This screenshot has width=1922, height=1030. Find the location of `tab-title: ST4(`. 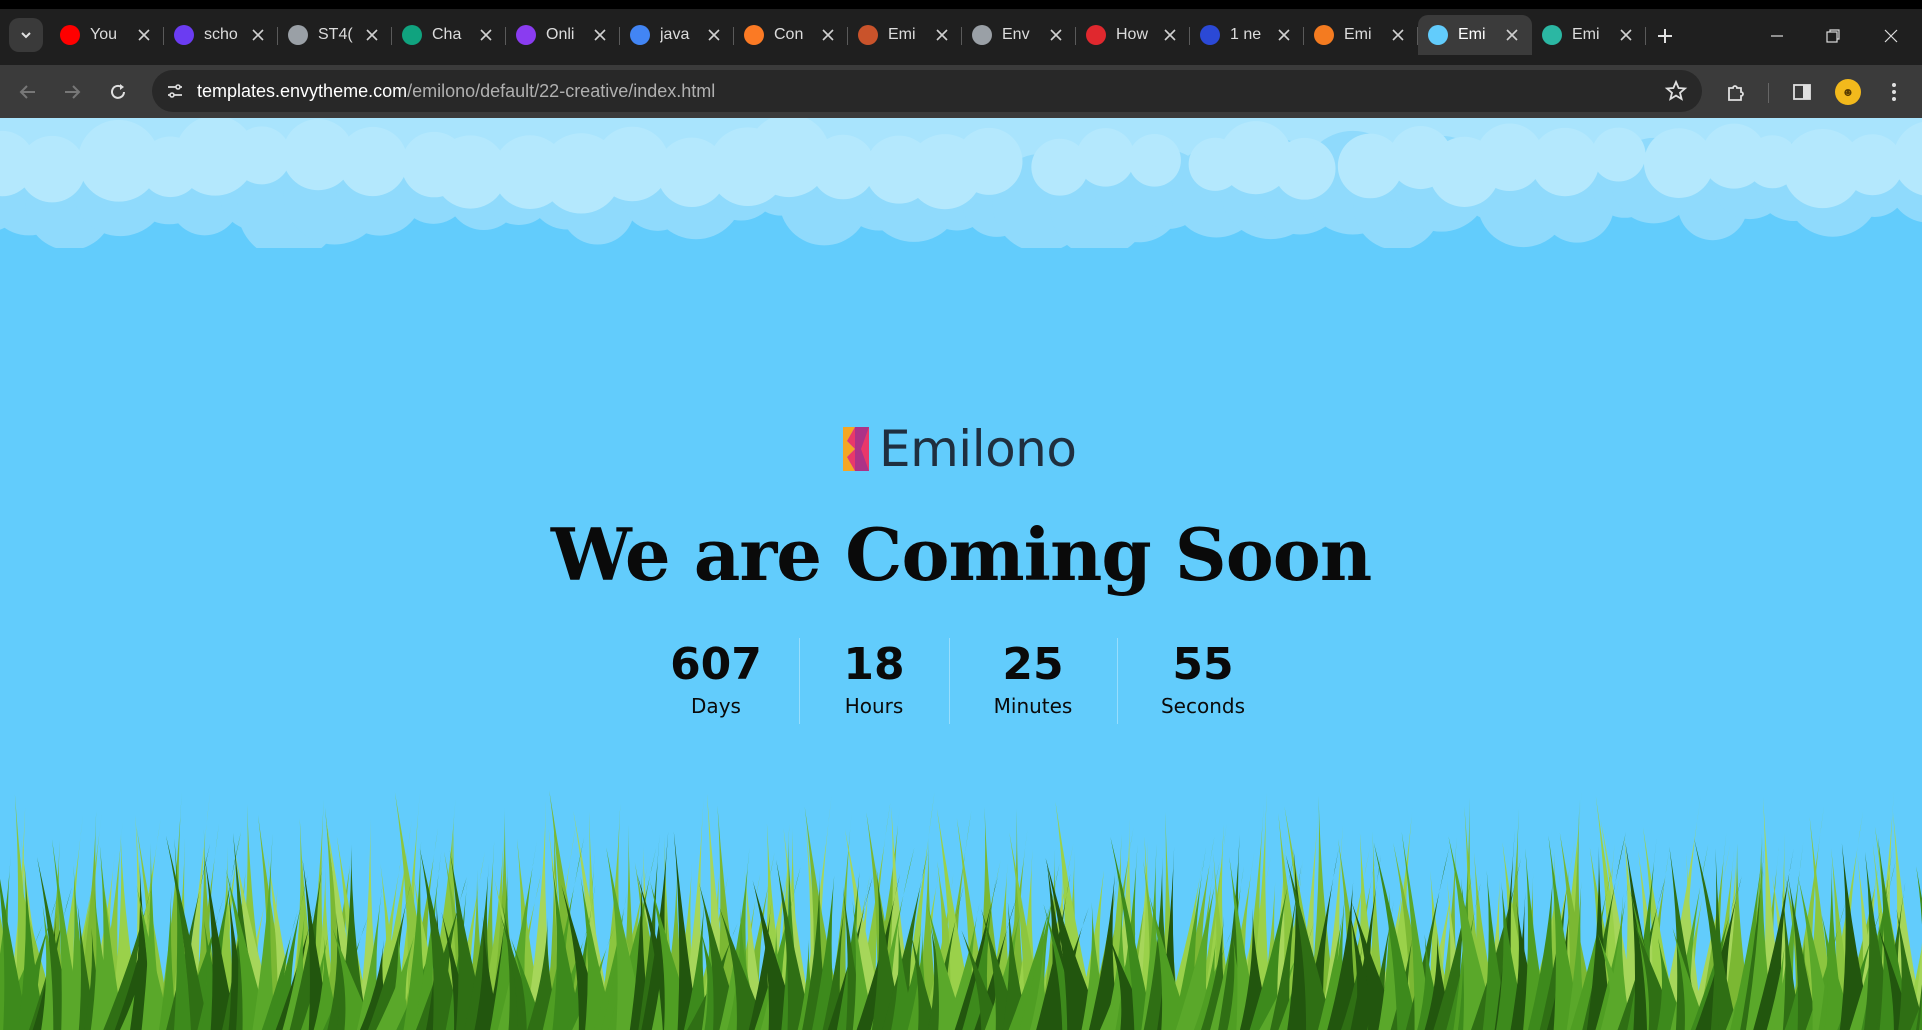

tab-title: ST4( is located at coordinates (335, 34).